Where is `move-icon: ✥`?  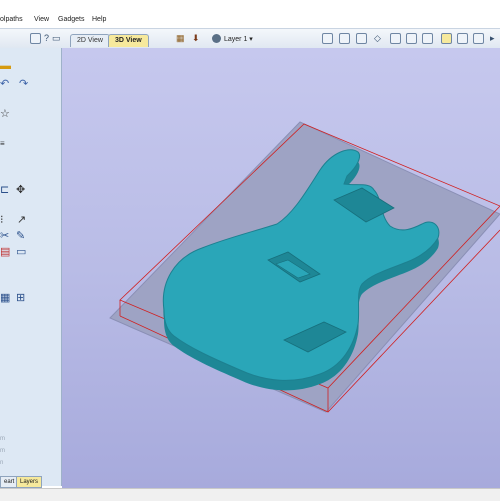
move-icon: ✥ is located at coordinates (20, 190).